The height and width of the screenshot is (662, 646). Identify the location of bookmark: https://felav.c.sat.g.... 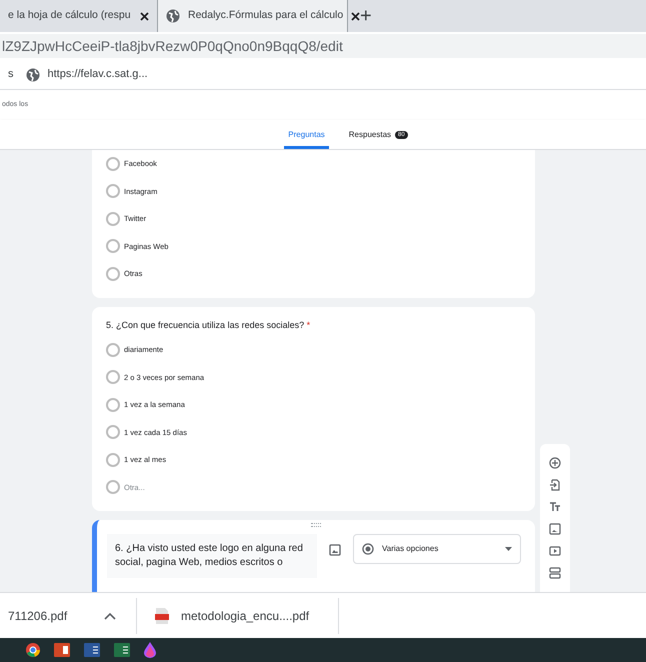
(87, 74).